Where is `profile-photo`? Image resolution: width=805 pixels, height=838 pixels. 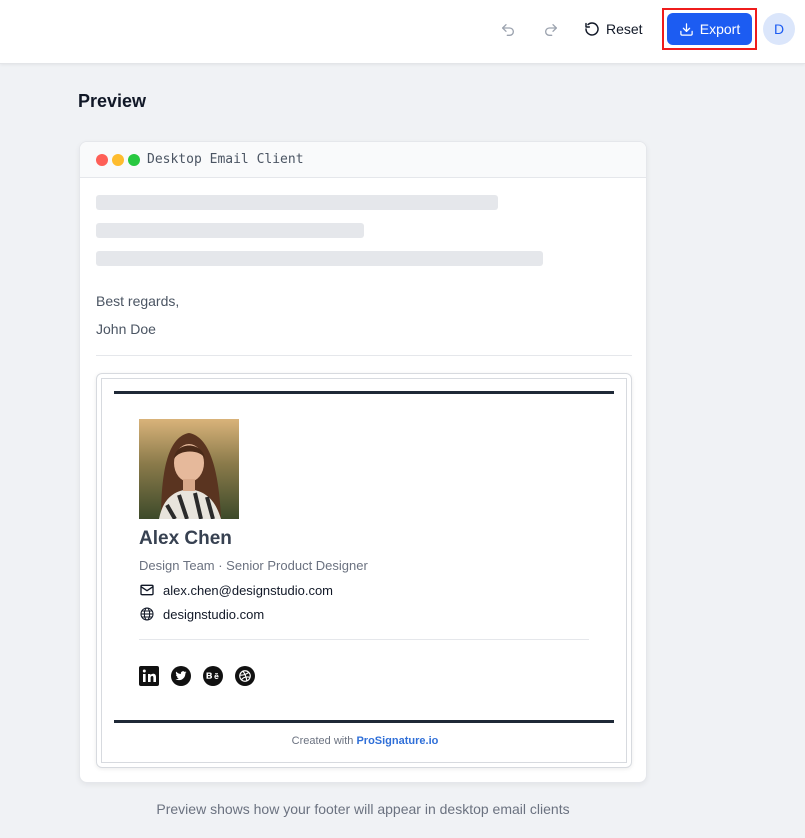
profile-photo is located at coordinates (189, 469).